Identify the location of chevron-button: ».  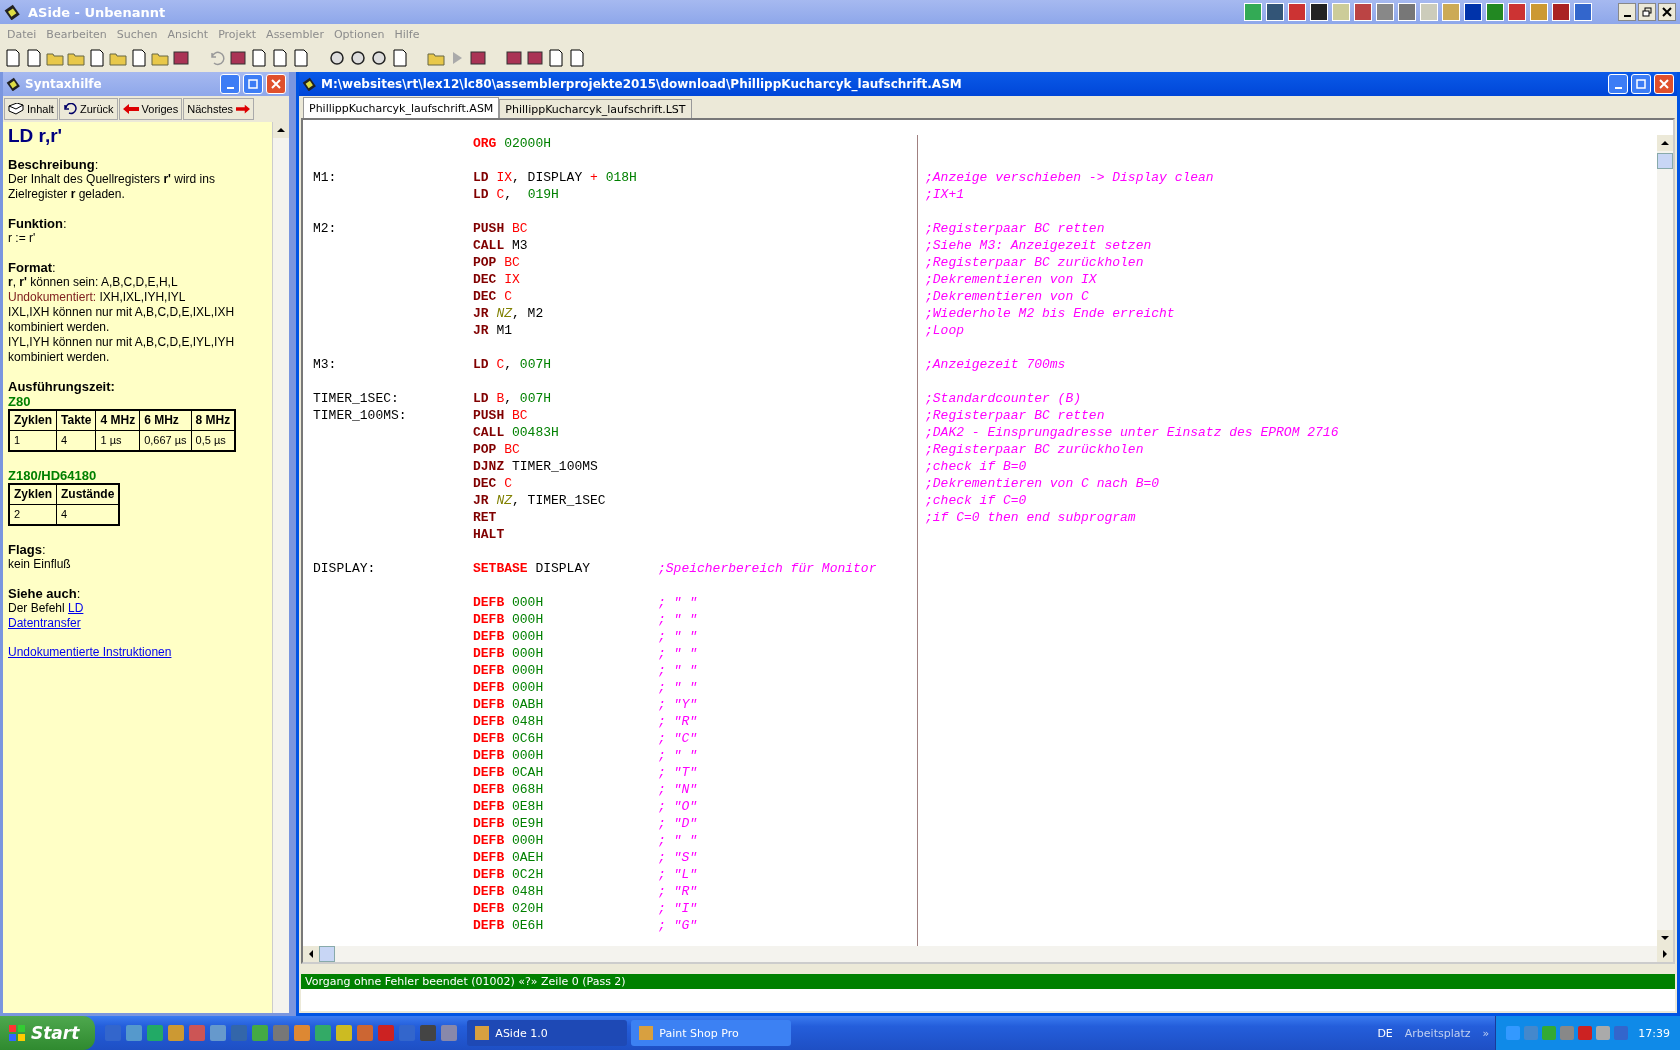
(1486, 1033).